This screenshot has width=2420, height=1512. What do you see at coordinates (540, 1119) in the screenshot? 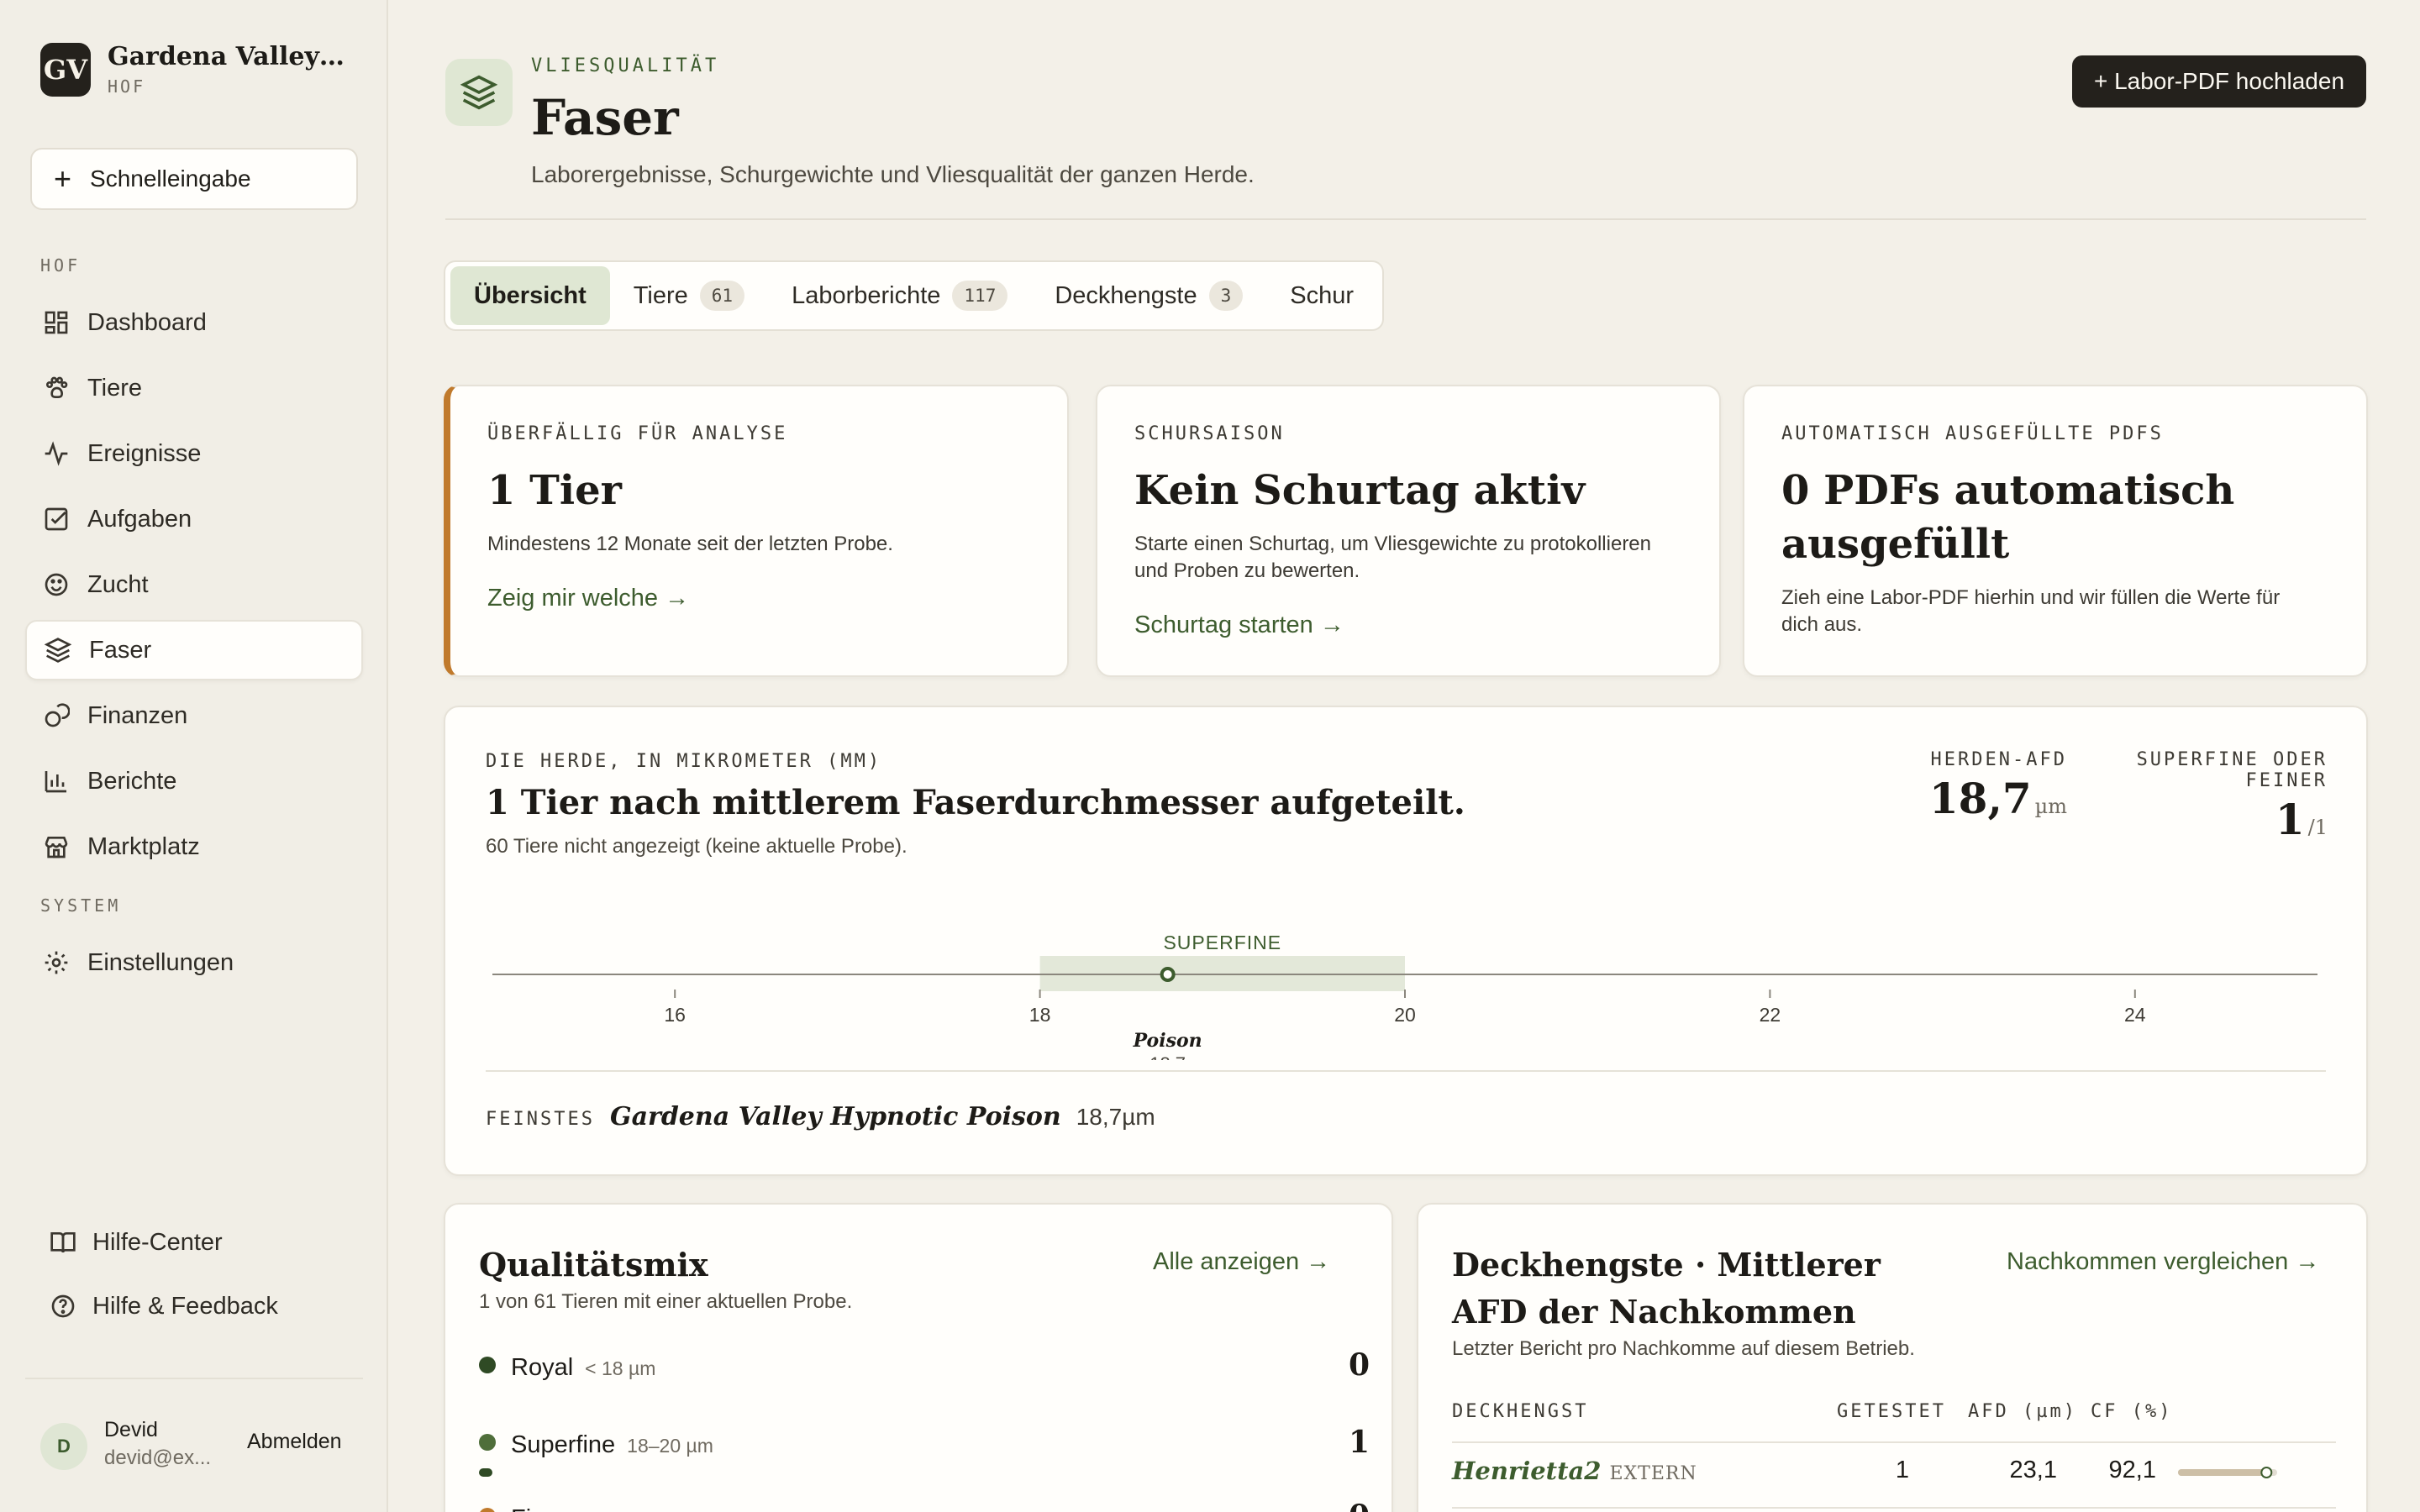
I see `finest-label: FEINSTES` at bounding box center [540, 1119].